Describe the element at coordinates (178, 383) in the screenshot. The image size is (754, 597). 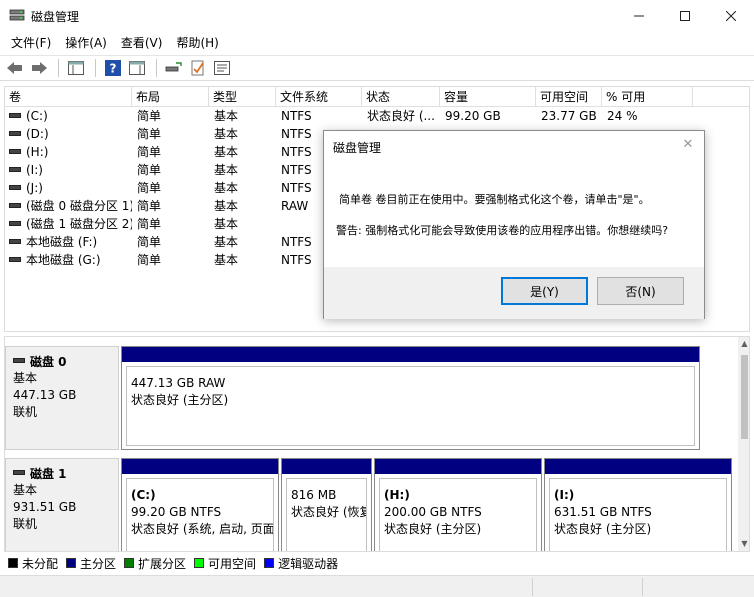
I see `partition-size-fs: 447.13 GB RAW` at that location.